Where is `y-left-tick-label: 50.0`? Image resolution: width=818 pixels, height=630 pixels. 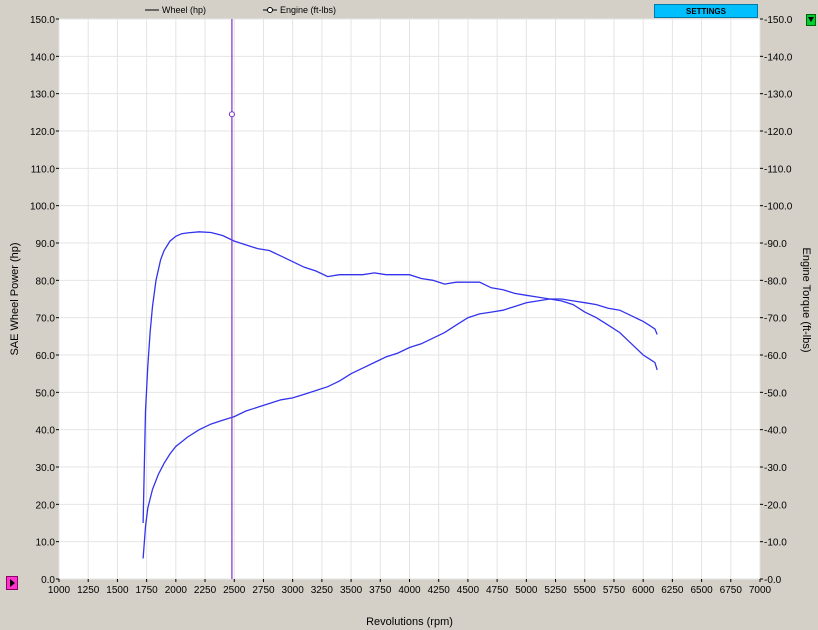
y-left-tick-label: 50.0 is located at coordinates (46, 393).